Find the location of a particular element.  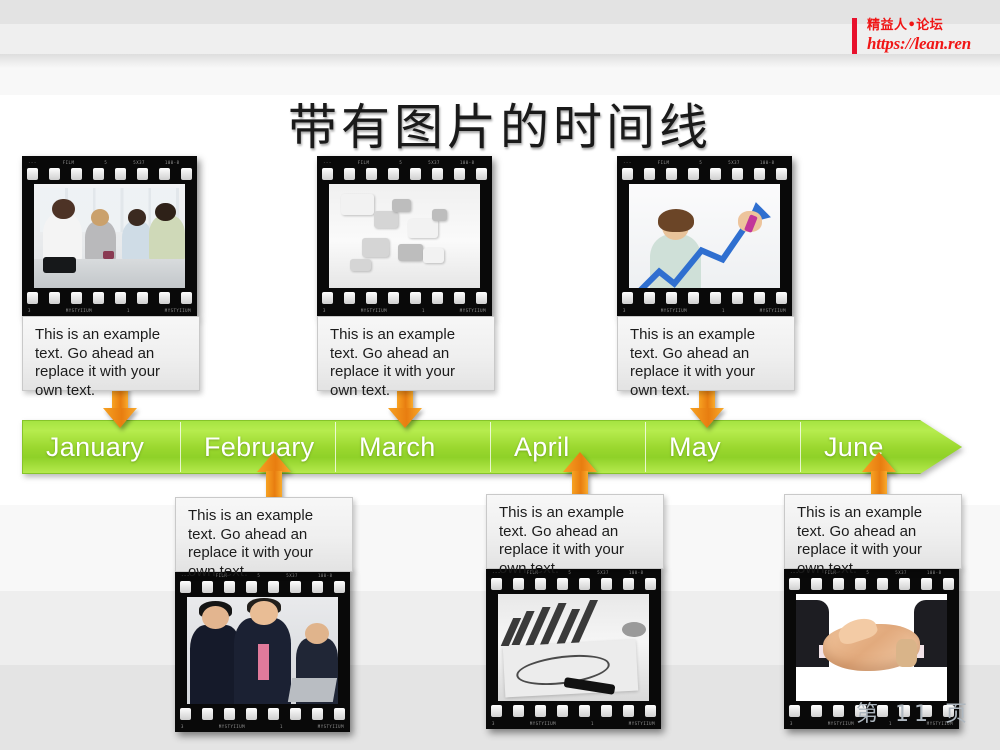

timeline-month-may: May is located at coordinates (722, 447).